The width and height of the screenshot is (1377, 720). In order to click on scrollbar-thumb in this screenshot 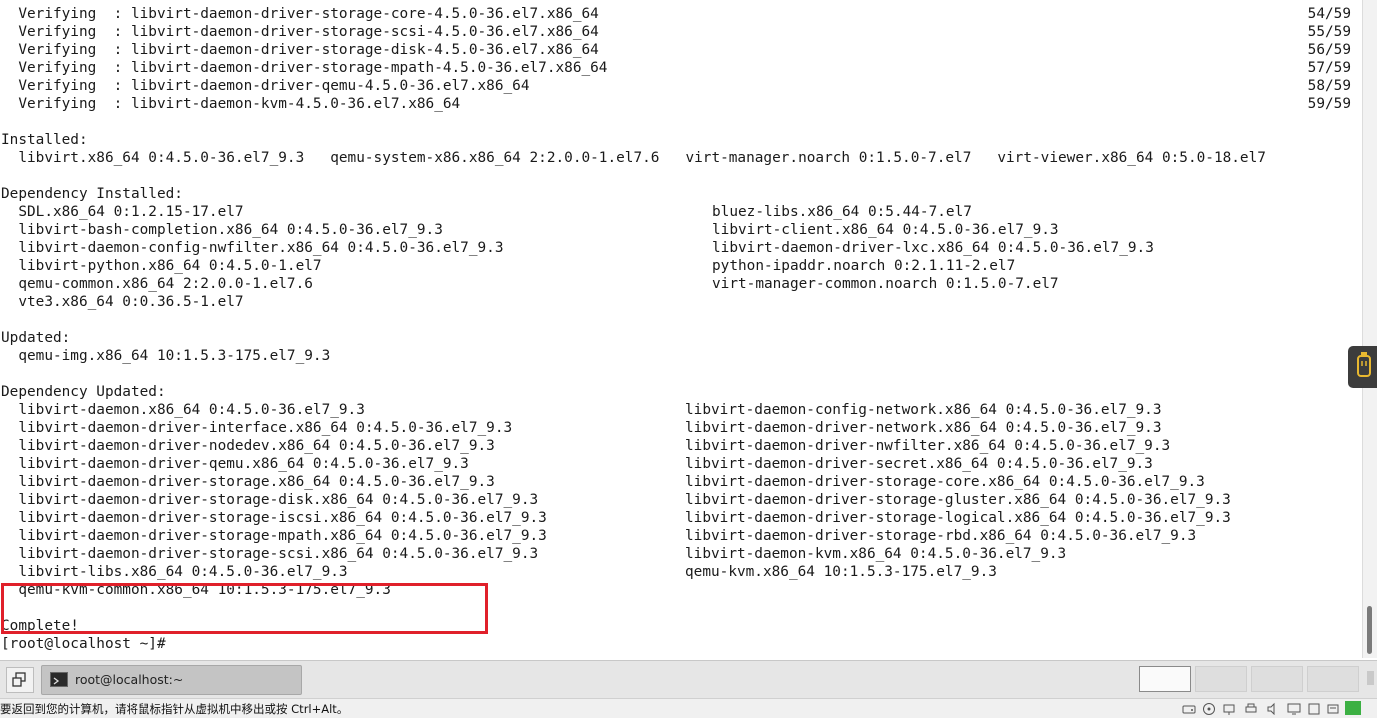, I will do `click(1369, 630)`.